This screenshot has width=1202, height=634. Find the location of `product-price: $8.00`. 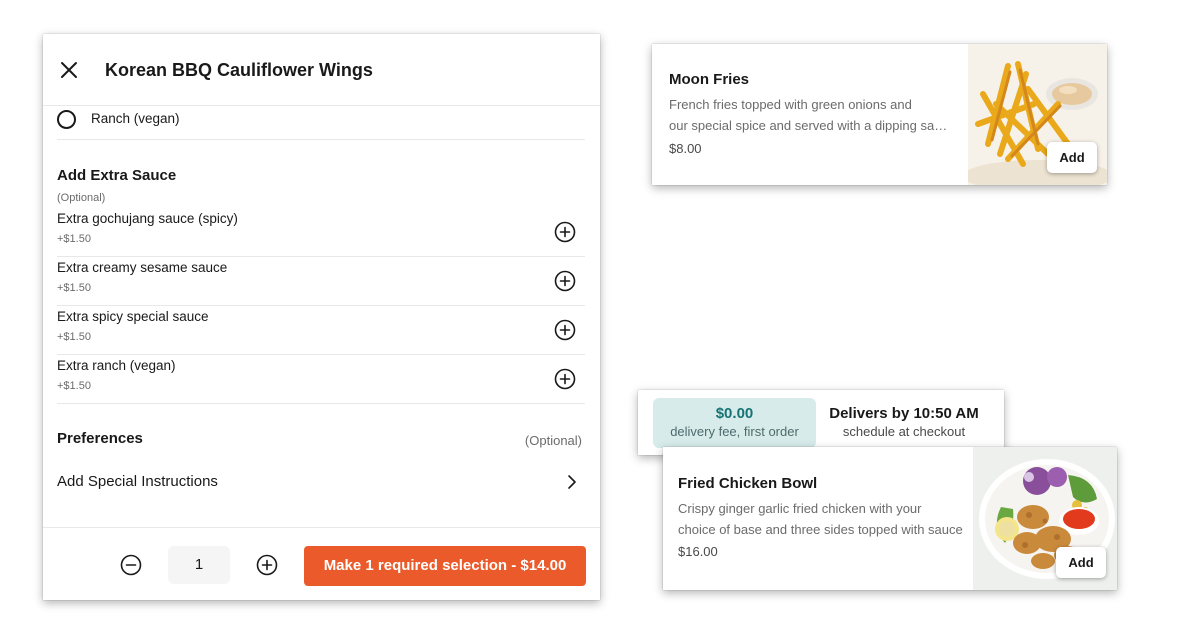

product-price: $8.00 is located at coordinates (685, 148).